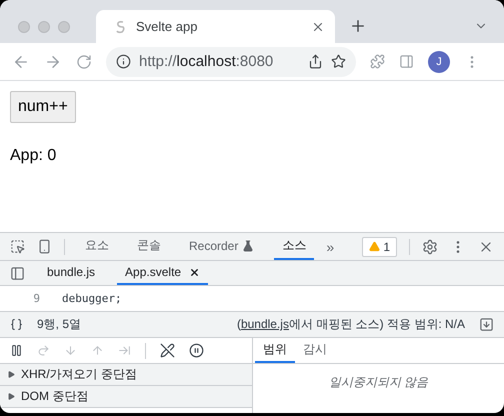  What do you see at coordinates (439, 61) in the screenshot?
I see `profile-avatar: J` at bounding box center [439, 61].